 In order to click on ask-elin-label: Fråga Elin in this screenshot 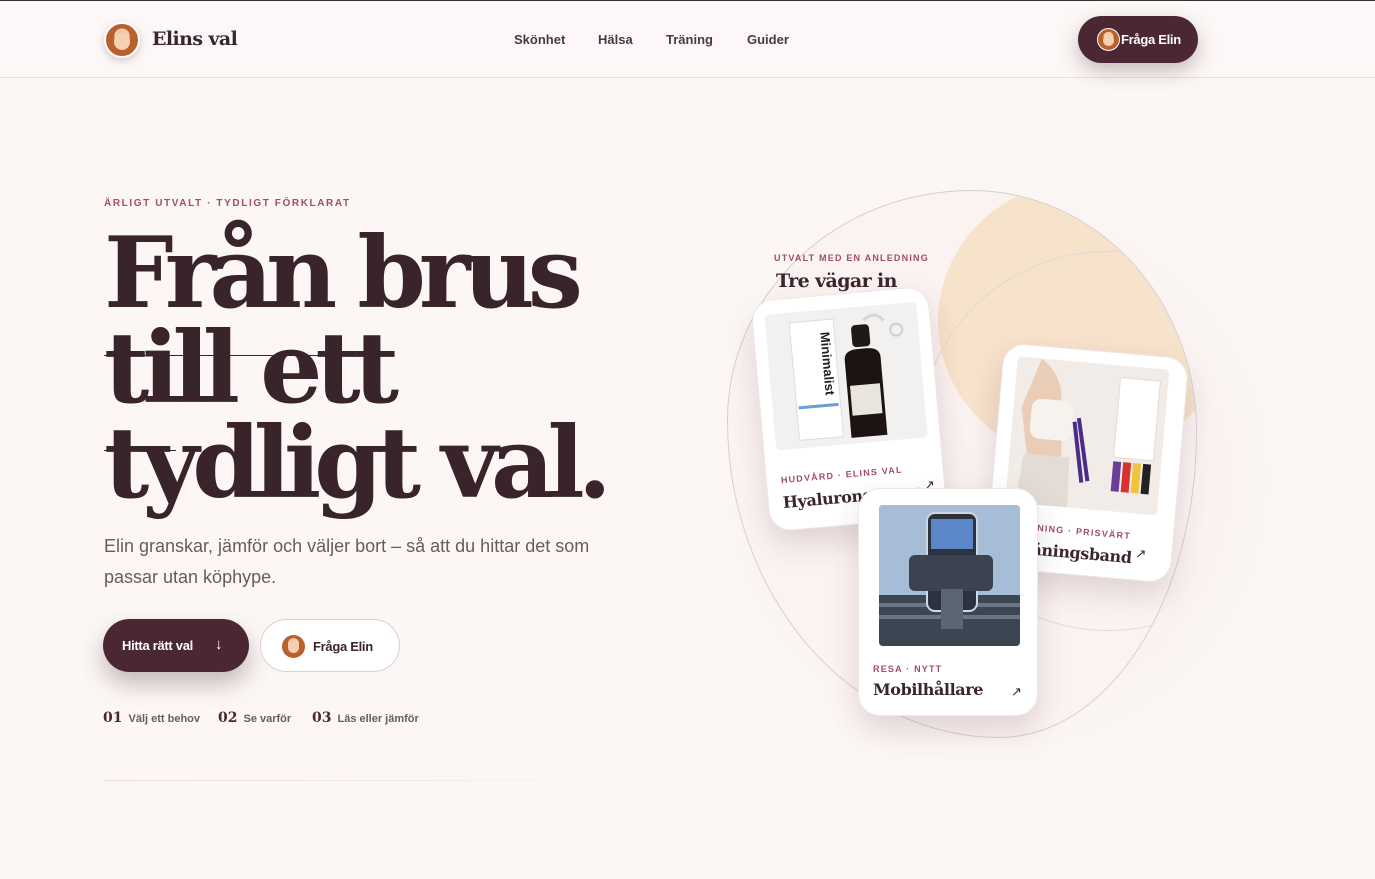, I will do `click(343, 646)`.